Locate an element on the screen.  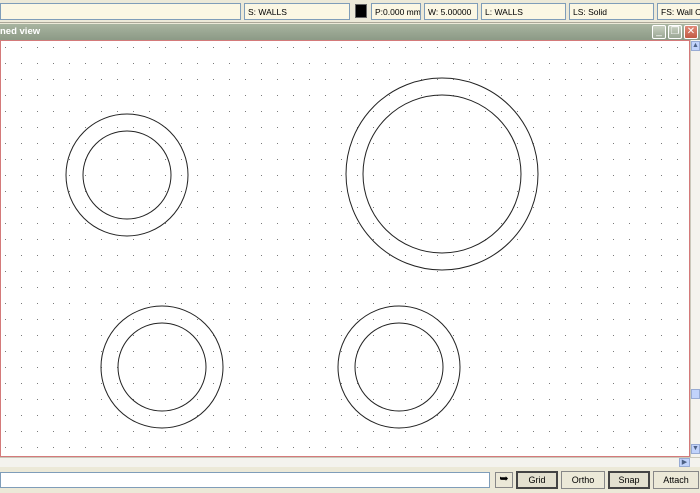
pen-field: P:0.000 mm is located at coordinates (396, 11).